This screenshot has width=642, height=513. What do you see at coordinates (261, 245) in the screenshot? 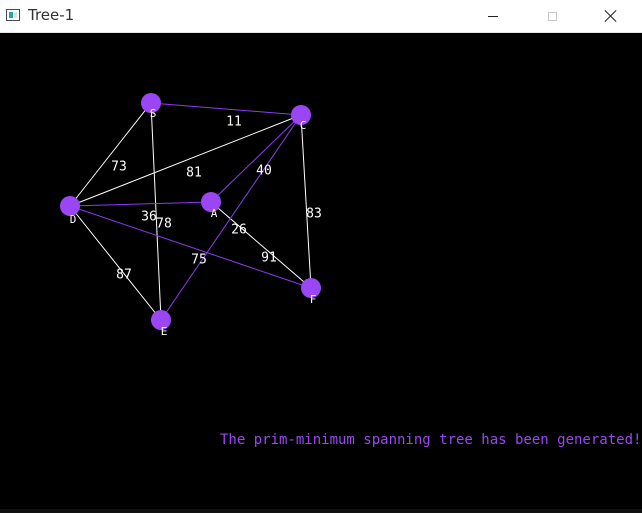
I see `edge-a-f` at bounding box center [261, 245].